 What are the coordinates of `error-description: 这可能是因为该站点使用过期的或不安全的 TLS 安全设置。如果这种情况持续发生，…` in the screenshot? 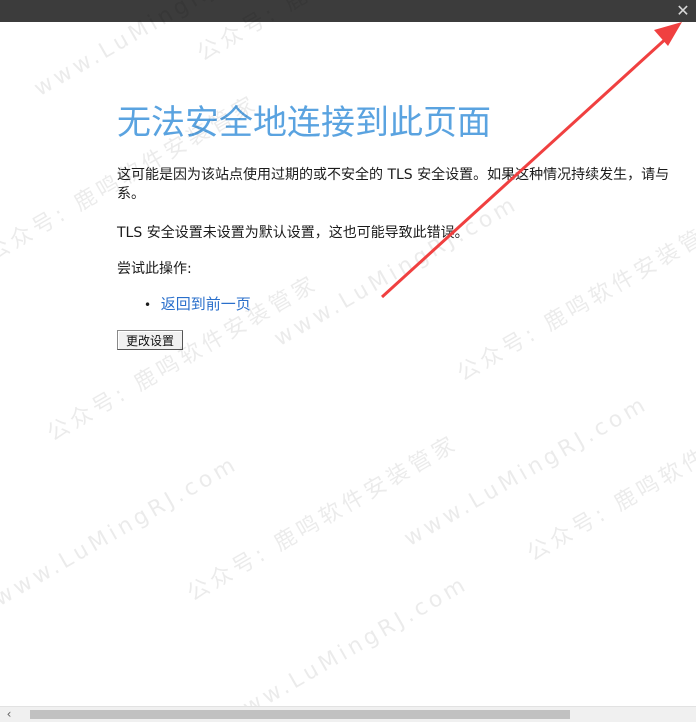 It's located at (406, 185).